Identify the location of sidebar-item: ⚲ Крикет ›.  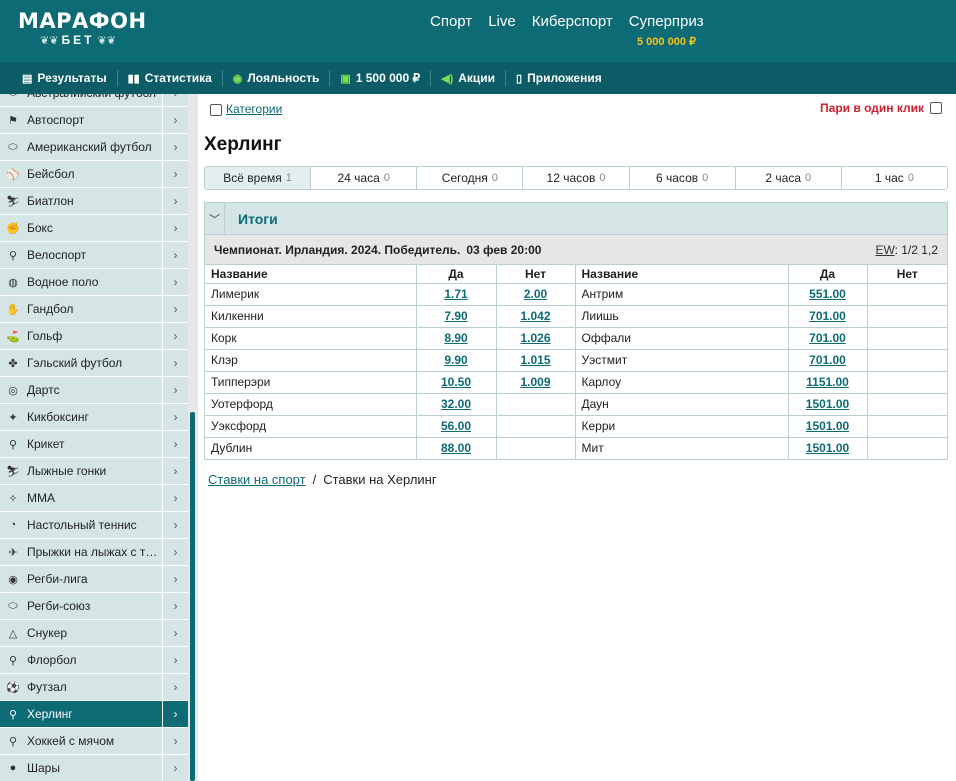
(94, 444).